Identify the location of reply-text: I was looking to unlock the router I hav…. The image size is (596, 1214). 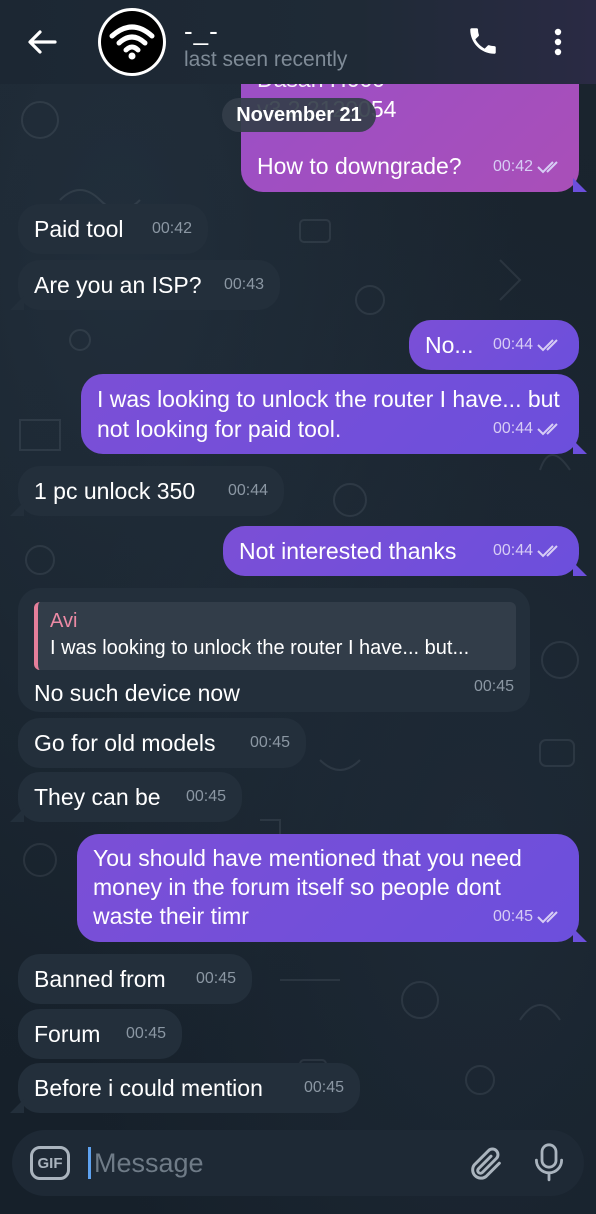
(260, 648).